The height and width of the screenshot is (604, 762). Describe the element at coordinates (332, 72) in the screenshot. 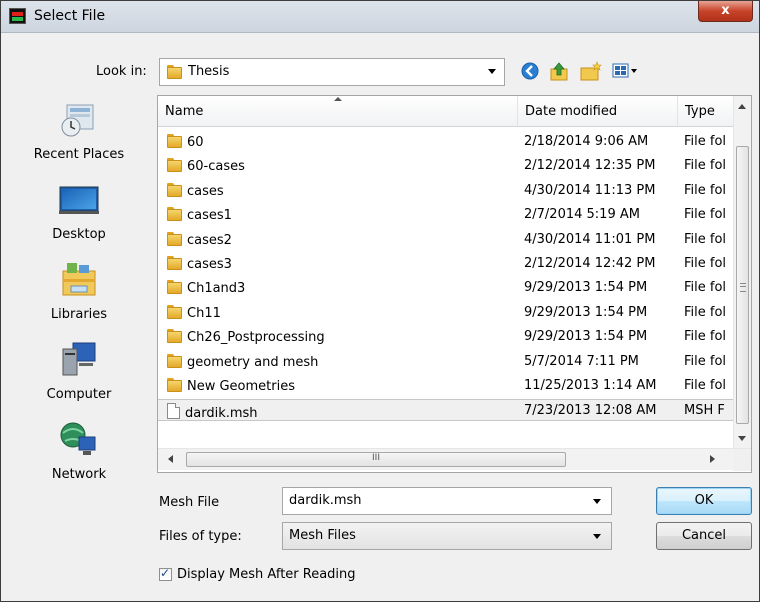

I see `look-in-dropdown: Thesis` at that location.